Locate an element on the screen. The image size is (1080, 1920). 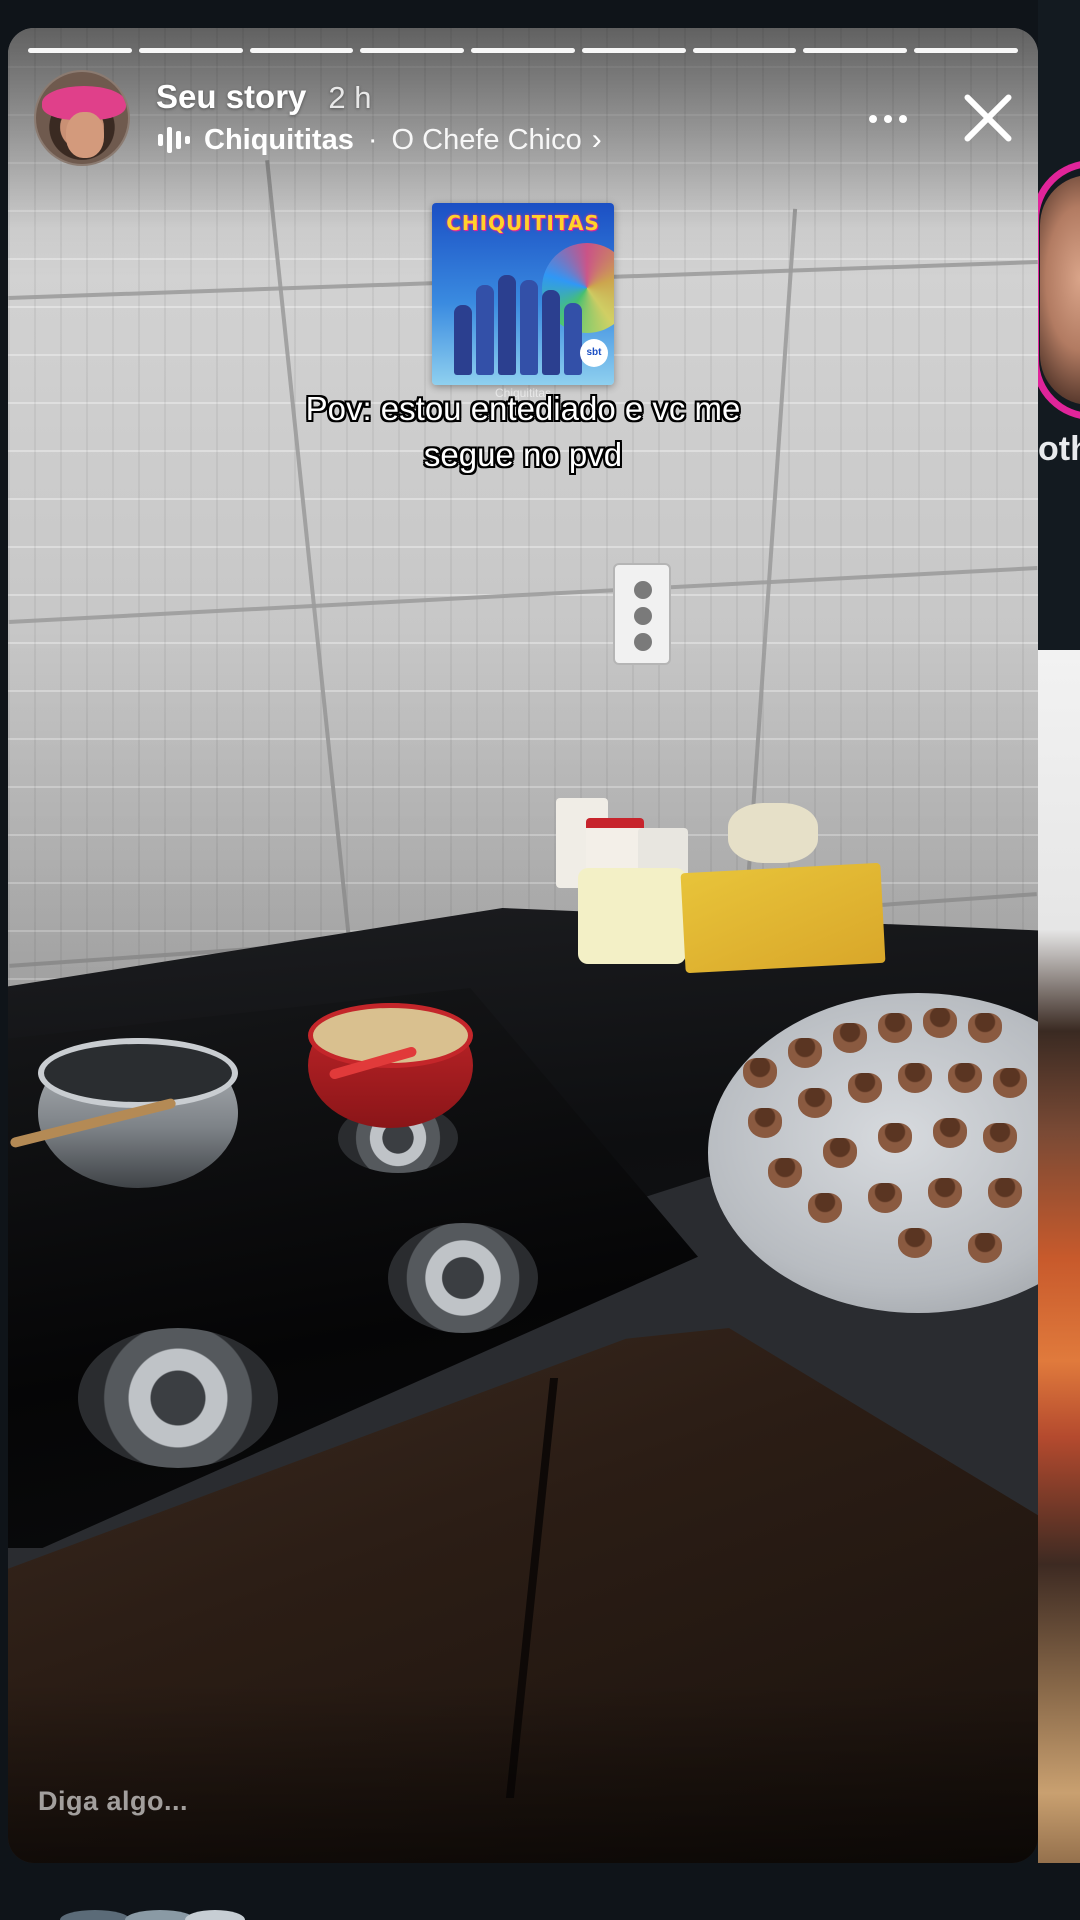
close-icon is located at coordinates (988, 118).